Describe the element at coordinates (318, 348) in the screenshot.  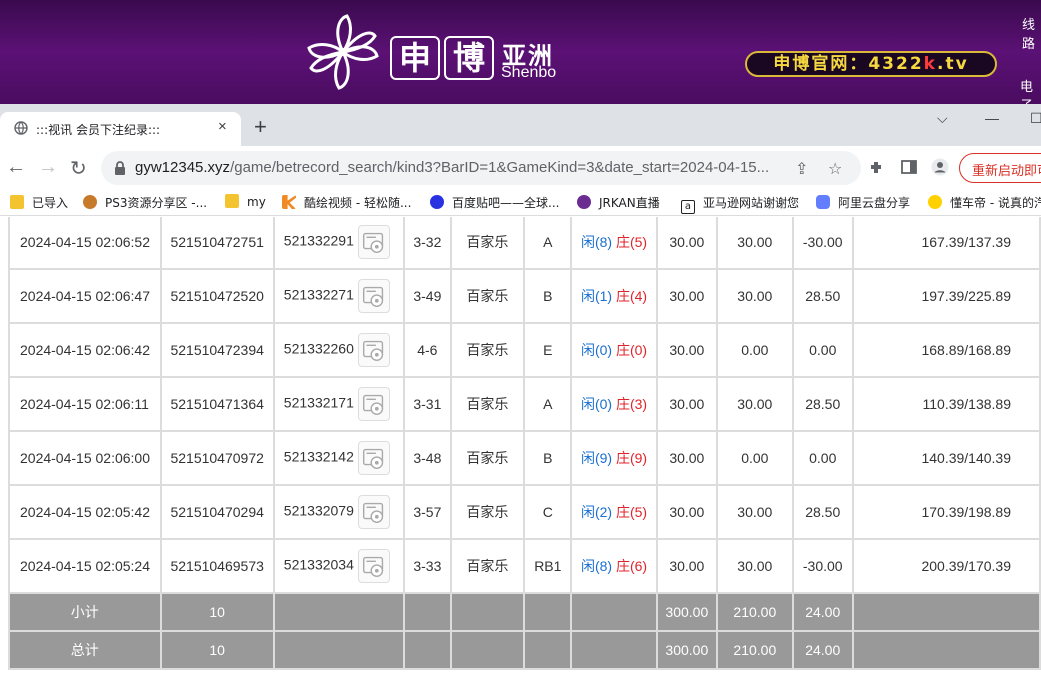
I see `round-number: 521332260` at that location.